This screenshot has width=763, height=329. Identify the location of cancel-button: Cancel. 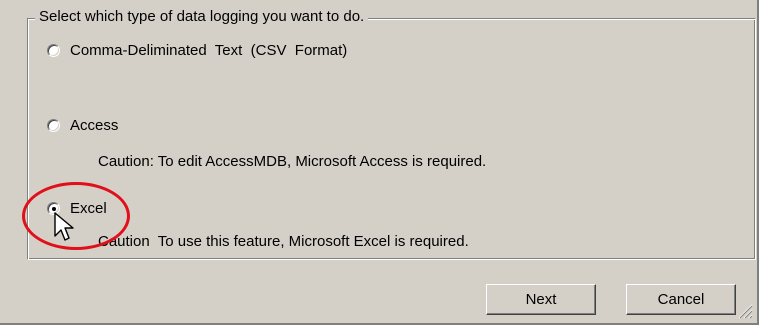
(681, 299).